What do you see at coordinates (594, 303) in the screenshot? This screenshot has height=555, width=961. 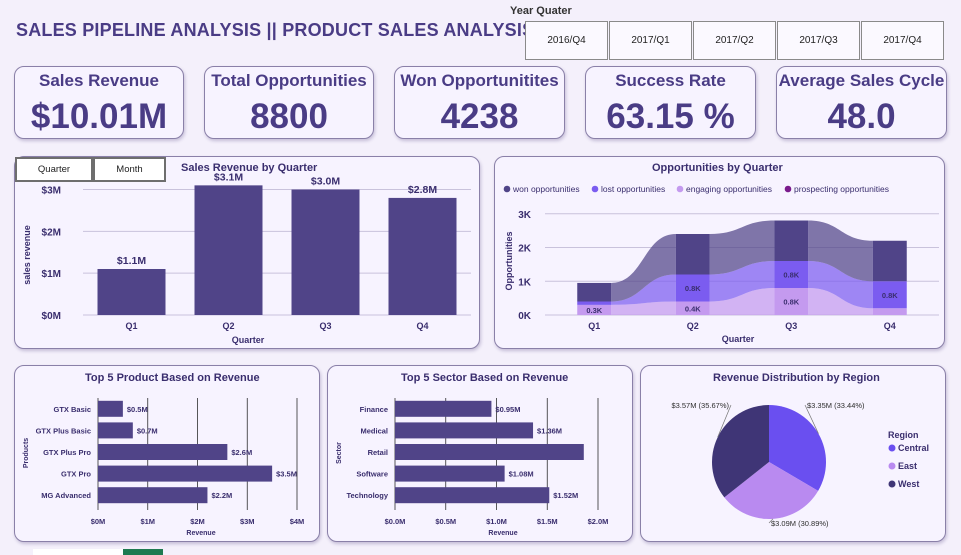 I see `bar-segment-lost-q1` at bounding box center [594, 303].